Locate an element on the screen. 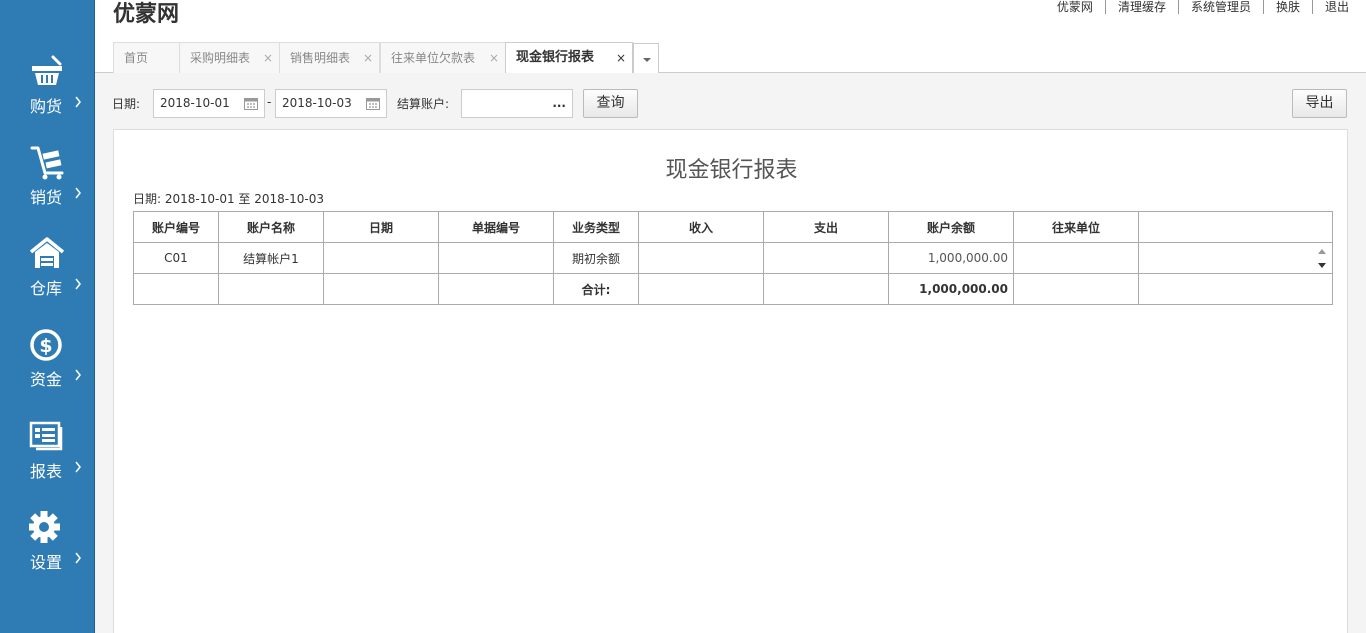 This screenshot has height=633, width=1366. total-balance: 1,000,000.00 is located at coordinates (951, 289).